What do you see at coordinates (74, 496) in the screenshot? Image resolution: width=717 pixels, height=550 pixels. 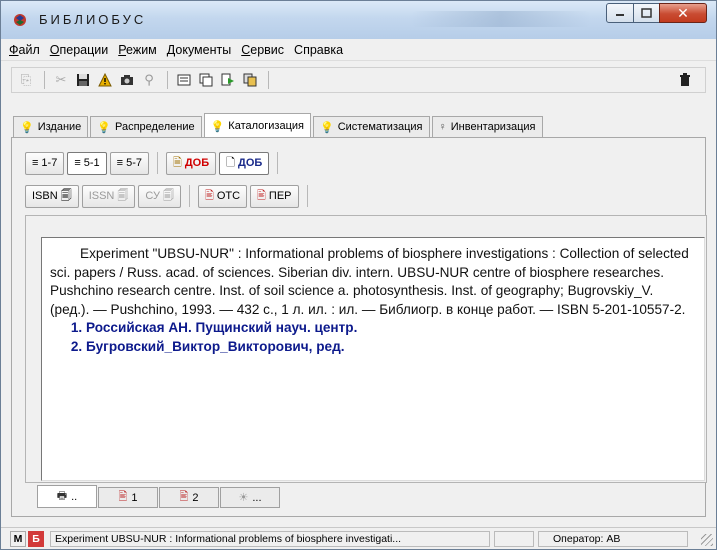 I see `view-tab-label: ..` at bounding box center [74, 496].